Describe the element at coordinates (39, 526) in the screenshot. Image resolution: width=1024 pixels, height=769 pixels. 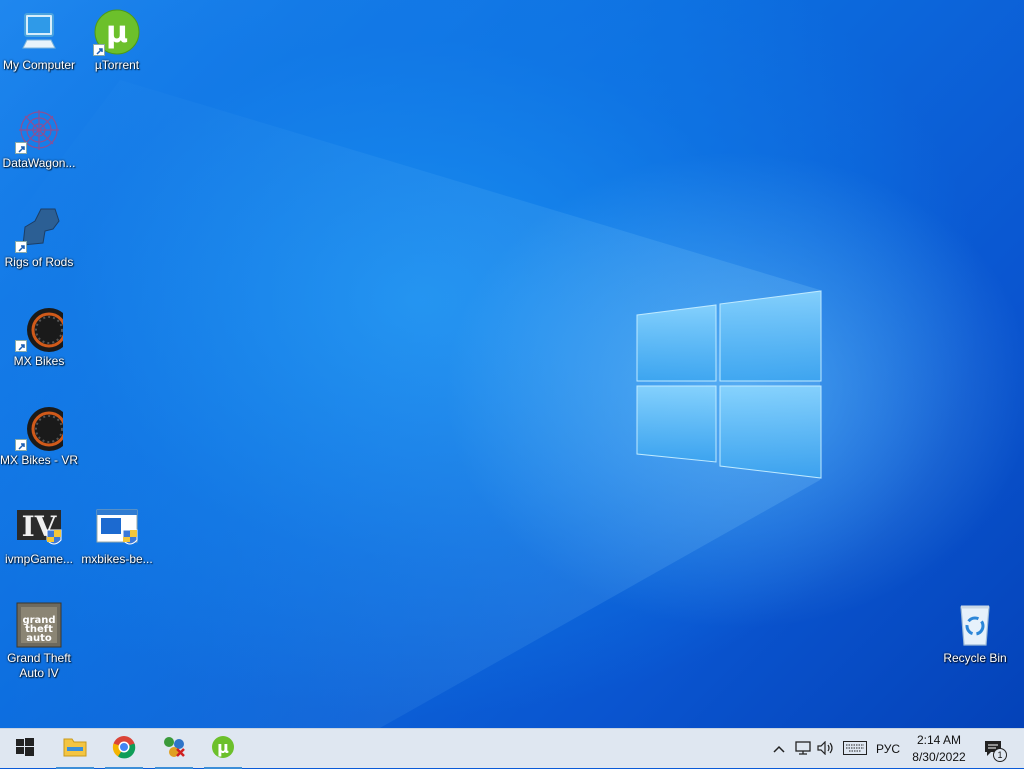
I see `ivmp-icon: IV` at that location.